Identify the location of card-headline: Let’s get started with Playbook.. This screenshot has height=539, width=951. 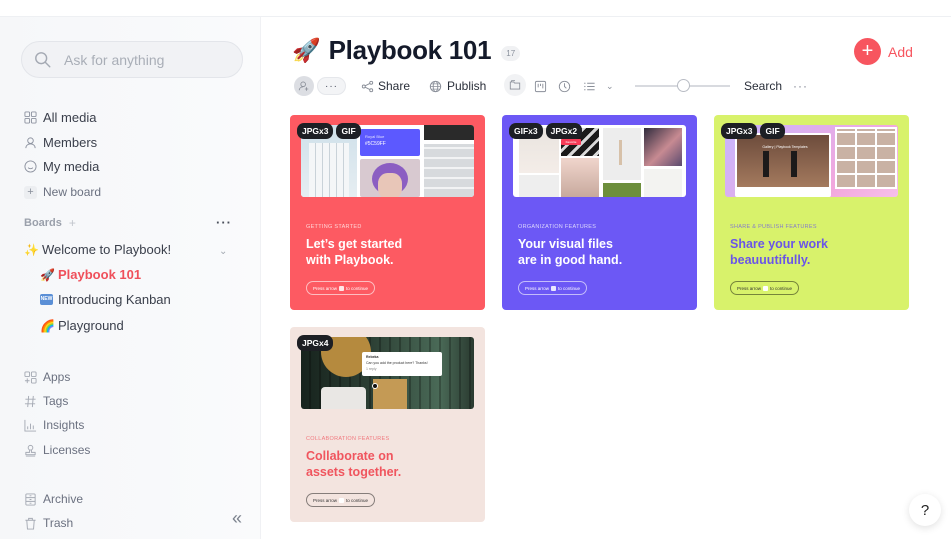
(391, 252).